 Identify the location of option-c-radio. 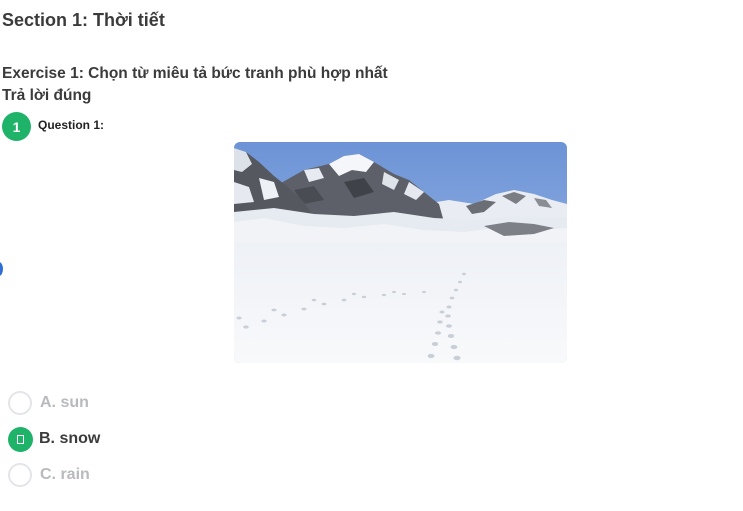
(20, 475).